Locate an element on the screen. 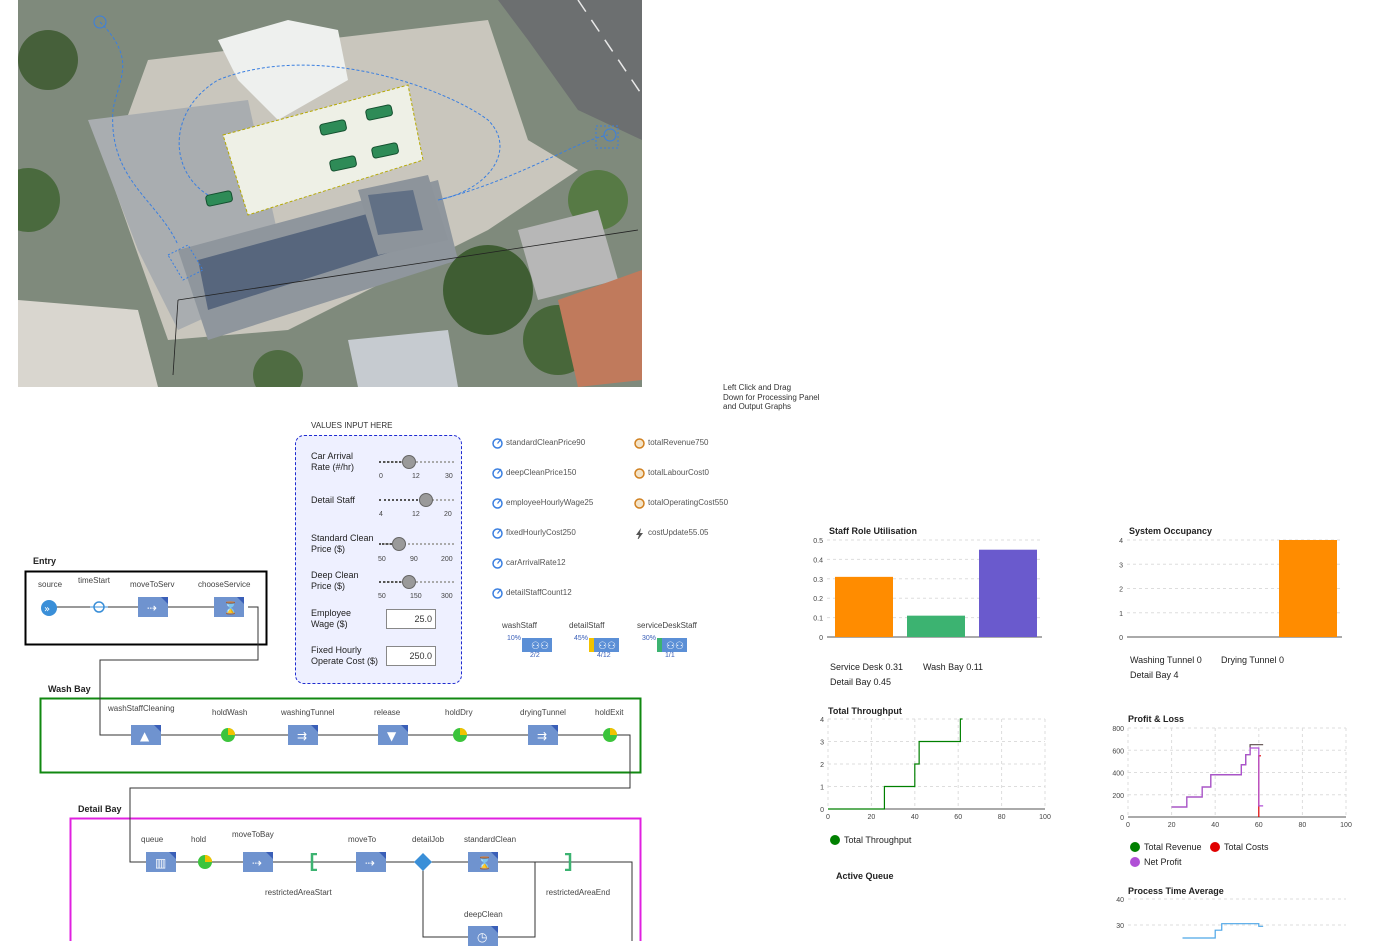  restricted-area-end-icon is located at coordinates (568, 862).